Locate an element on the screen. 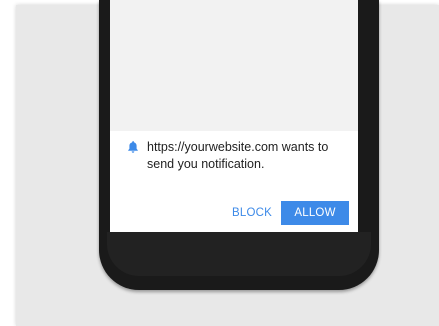 The image size is (439, 326). allow-button: ALLOW is located at coordinates (315, 213).